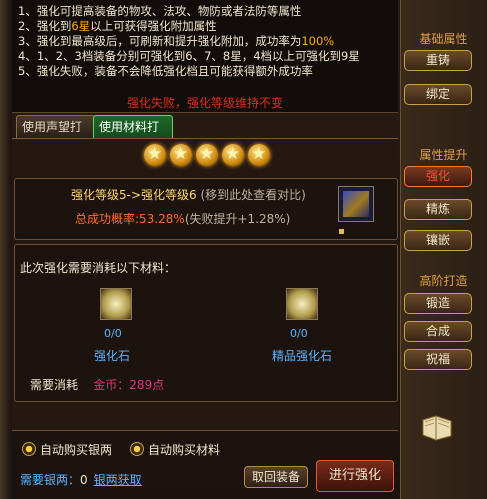 Image resolution: width=487 pixels, height=499 pixels. I want to click on section-attribute-boost: 属性提升, so click(443, 155).